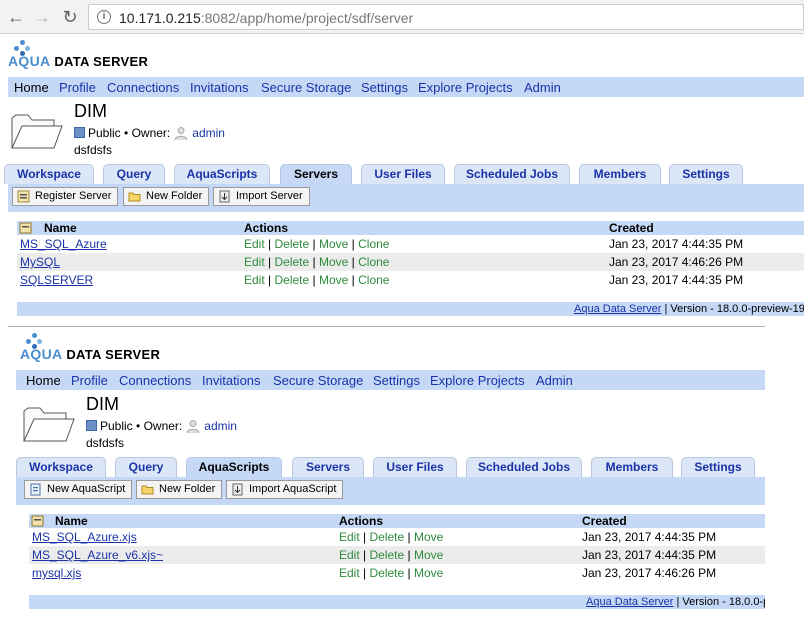 The width and height of the screenshot is (804, 632). Describe the element at coordinates (65, 196) in the screenshot. I see `register-server-button: Register Server` at that location.